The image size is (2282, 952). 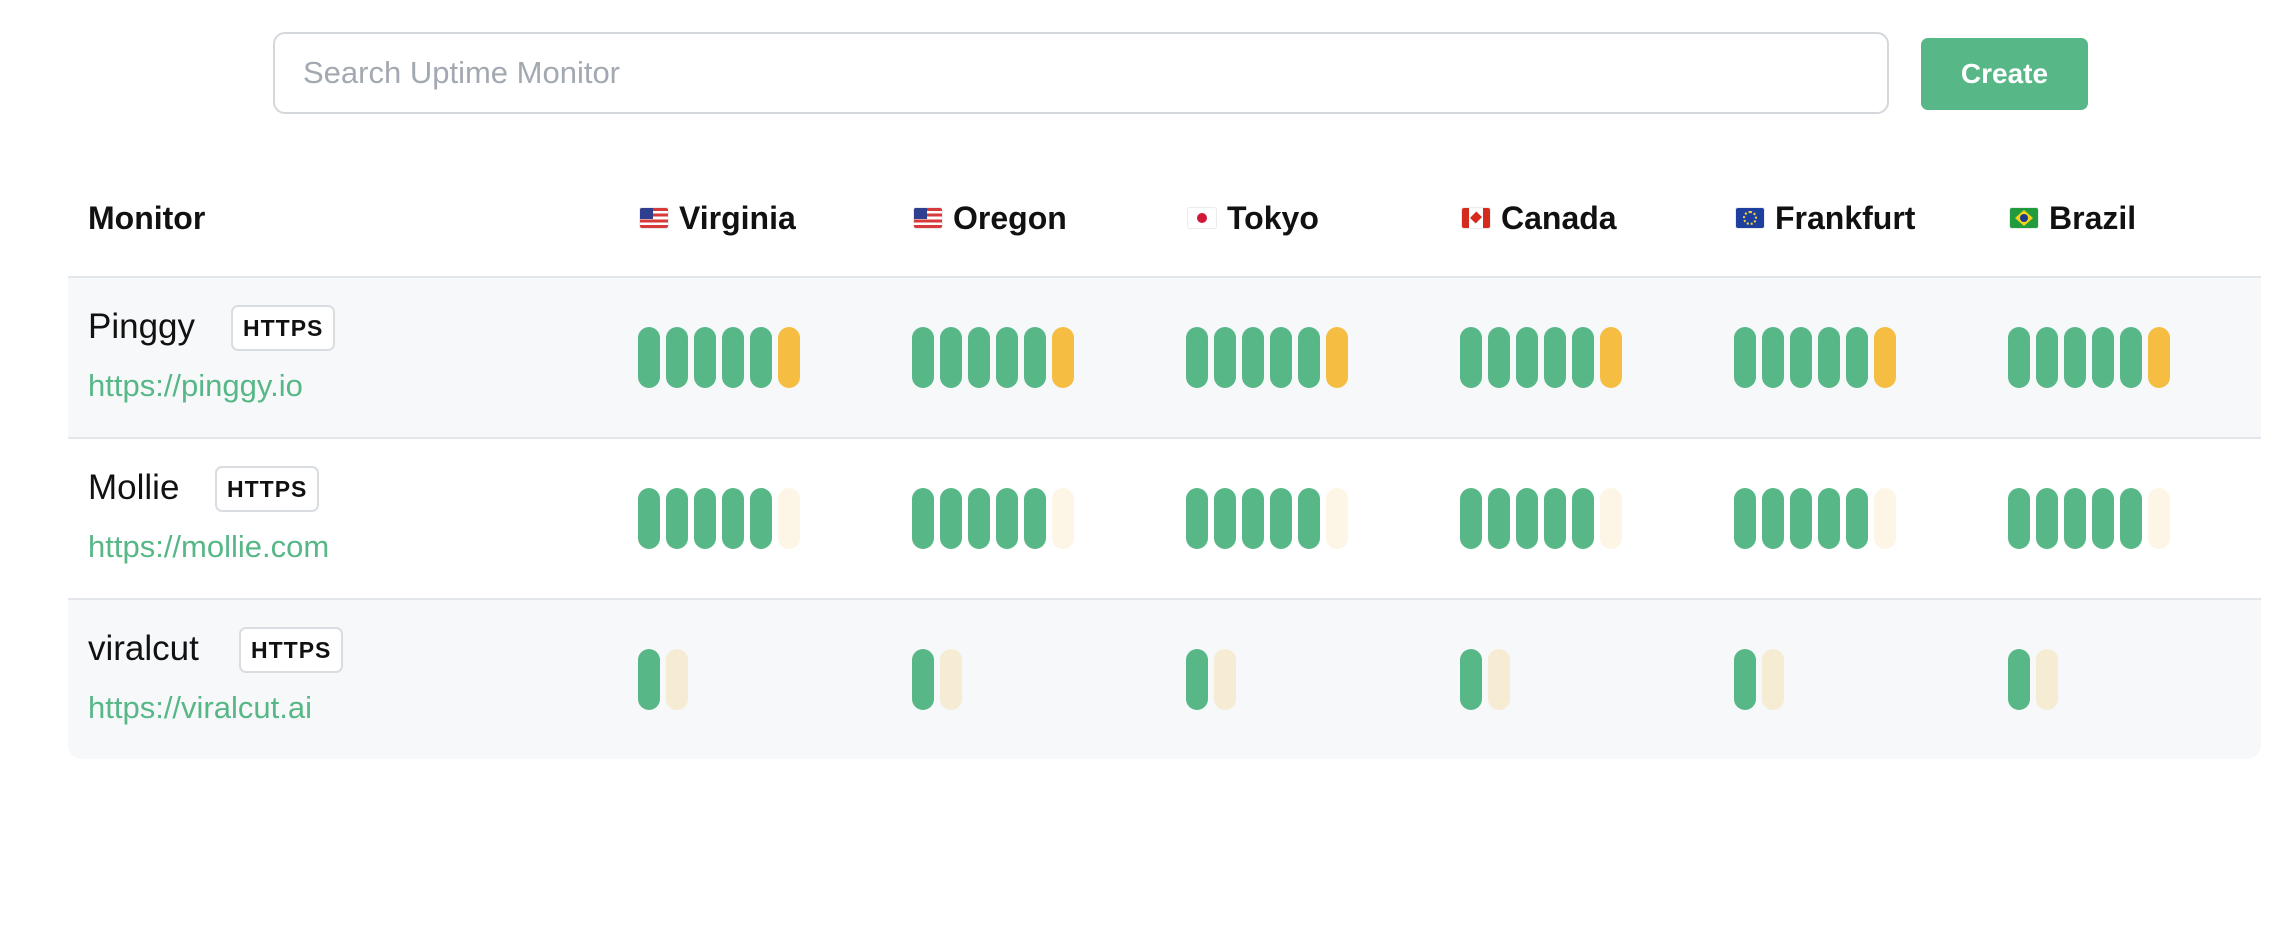 What do you see at coordinates (2004, 74) in the screenshot?
I see `create-button: Create` at bounding box center [2004, 74].